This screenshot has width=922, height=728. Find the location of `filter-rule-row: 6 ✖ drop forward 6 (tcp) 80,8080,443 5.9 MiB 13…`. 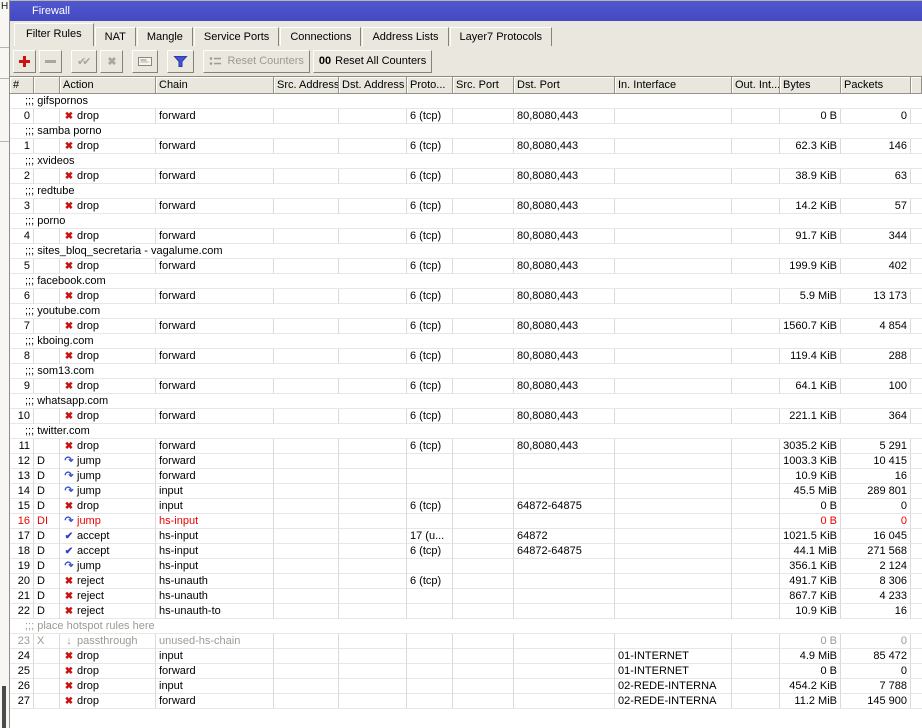

filter-rule-row: 6 ✖ drop forward 6 (tcp) 80,8080,443 5.9 MiB 13… is located at coordinates (466, 296).